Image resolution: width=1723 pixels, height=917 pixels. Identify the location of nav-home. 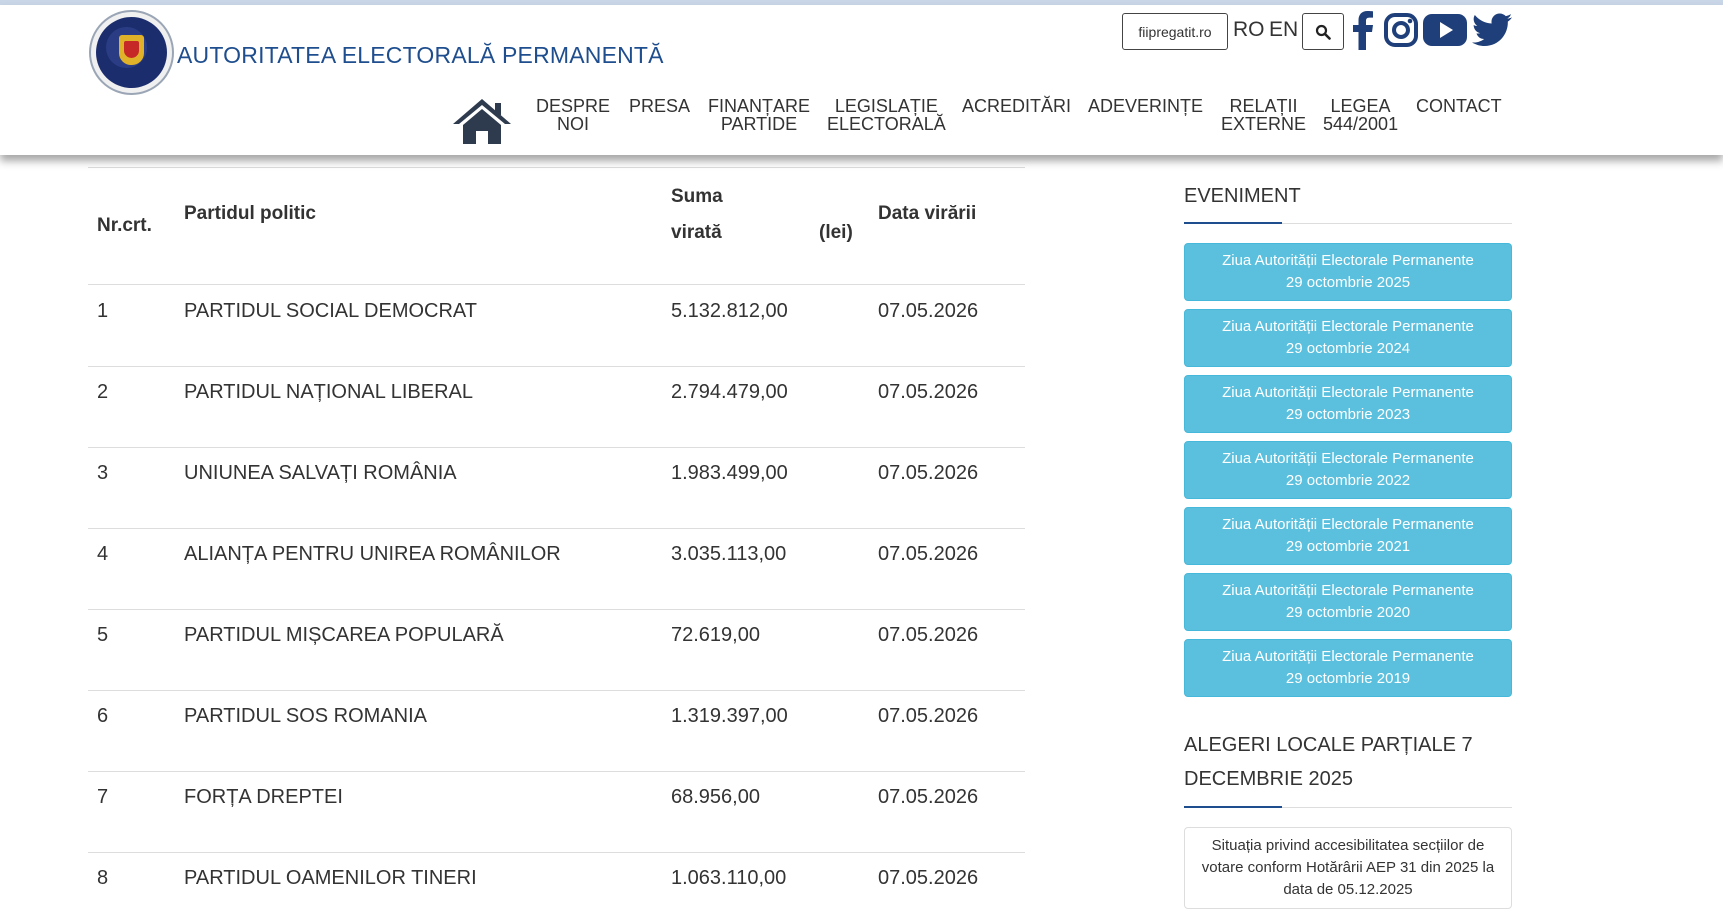
(482, 121).